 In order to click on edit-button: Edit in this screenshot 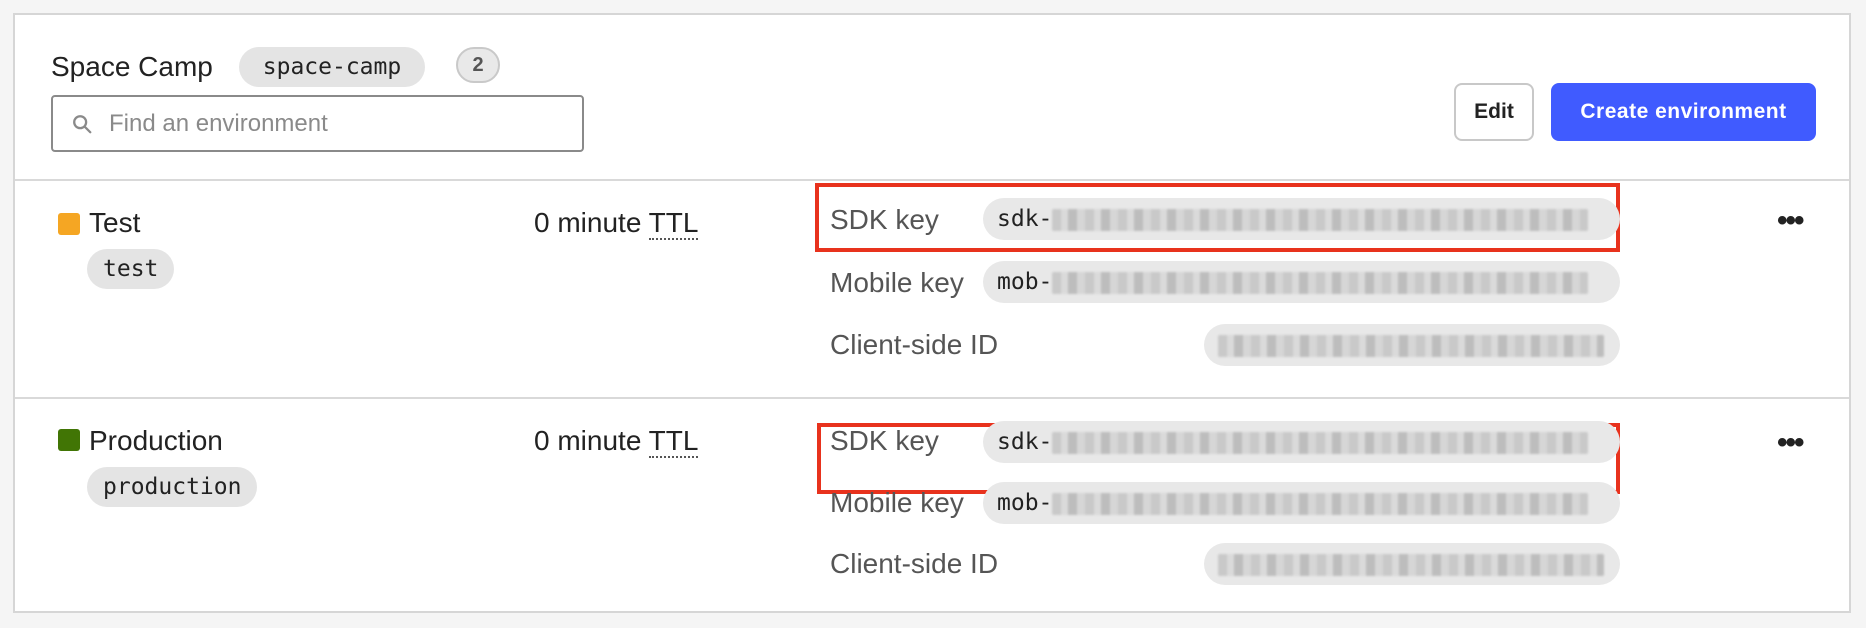, I will do `click(1494, 112)`.